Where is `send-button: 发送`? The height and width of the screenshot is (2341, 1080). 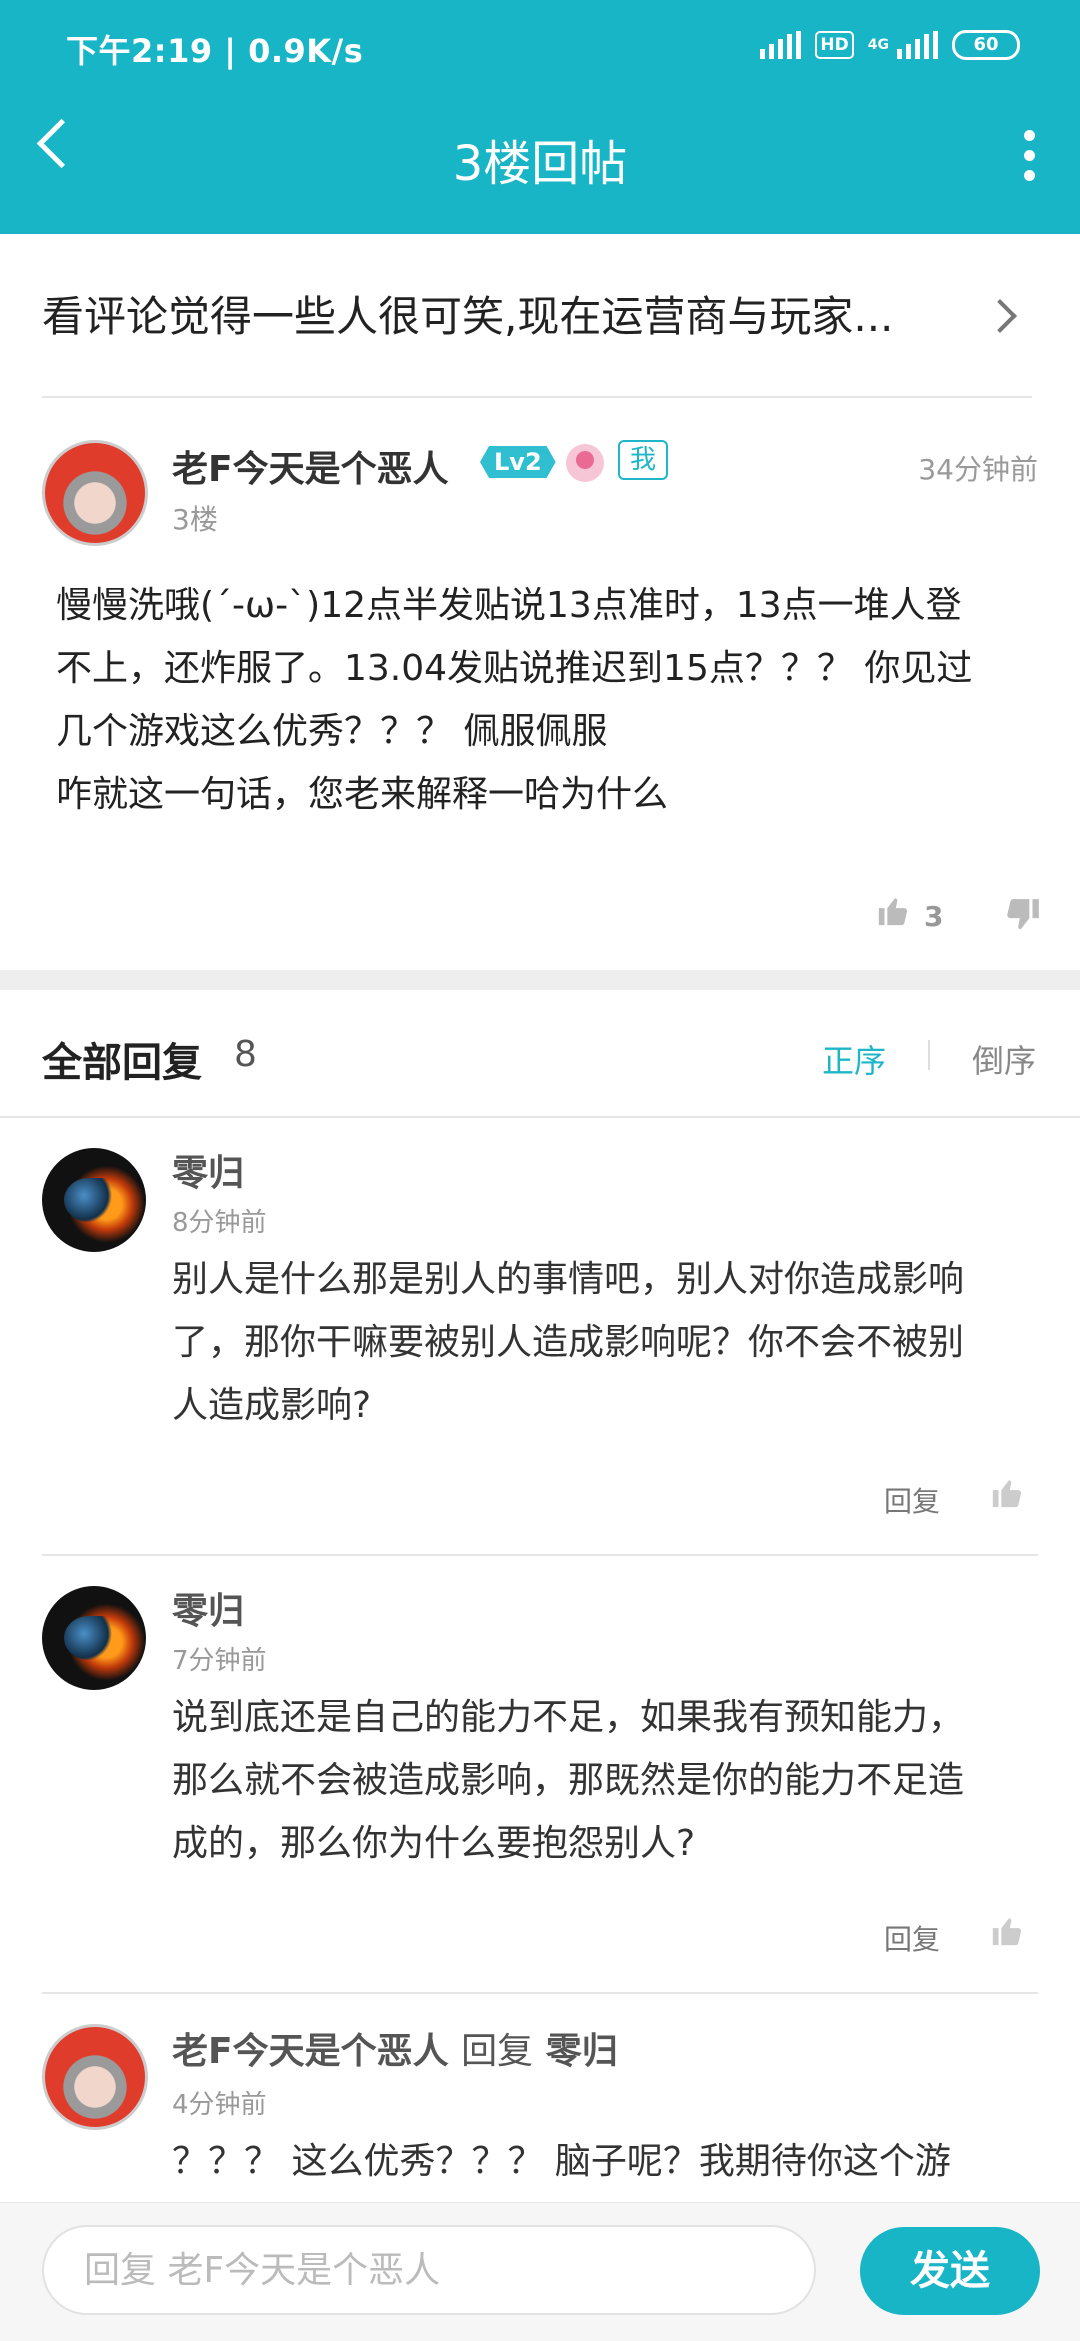 send-button: 发送 is located at coordinates (950, 2271).